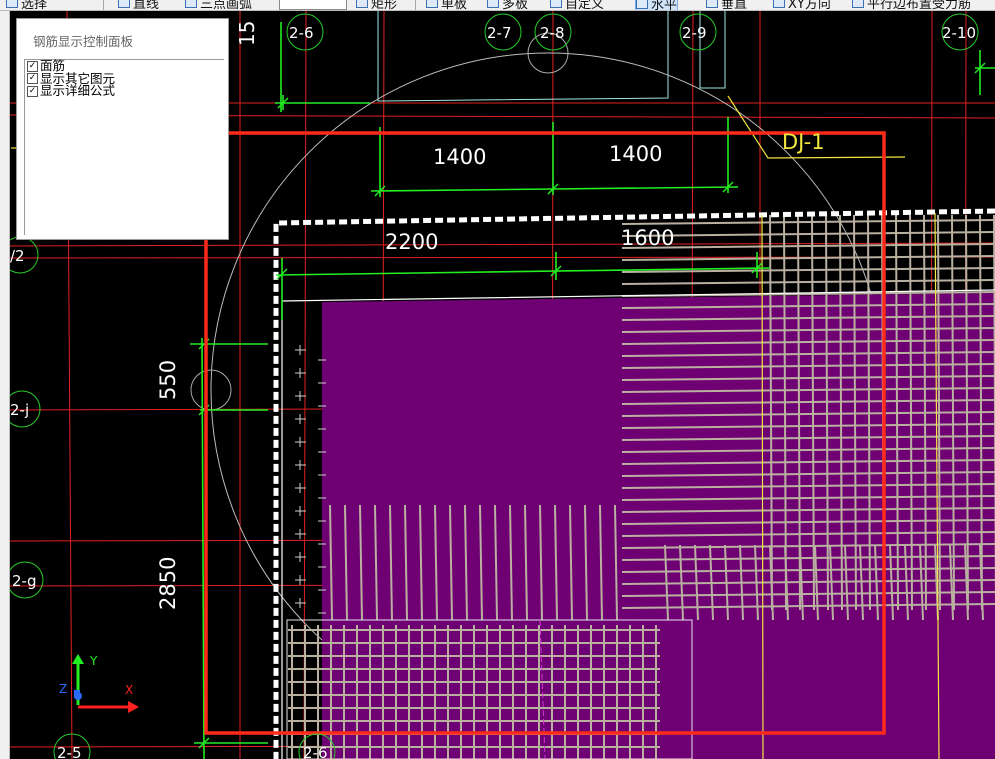 Image resolution: width=995 pixels, height=759 pixels. Describe the element at coordinates (93, 661) in the screenshot. I see `ucs-y-label: Y` at that location.